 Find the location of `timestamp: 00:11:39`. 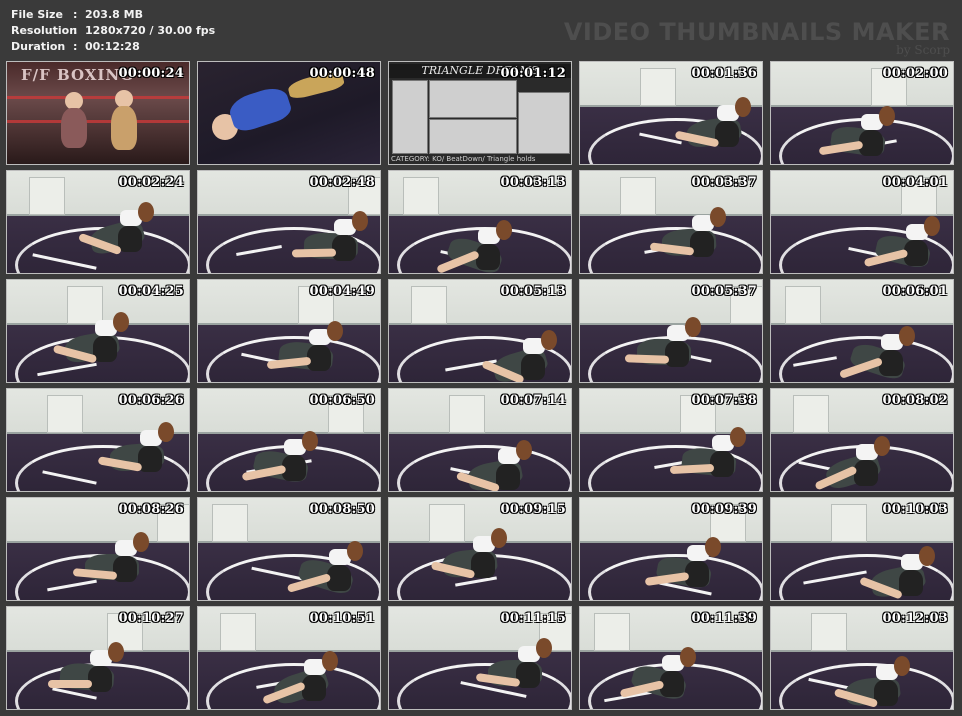

timestamp: 00:11:39 is located at coordinates (724, 618).